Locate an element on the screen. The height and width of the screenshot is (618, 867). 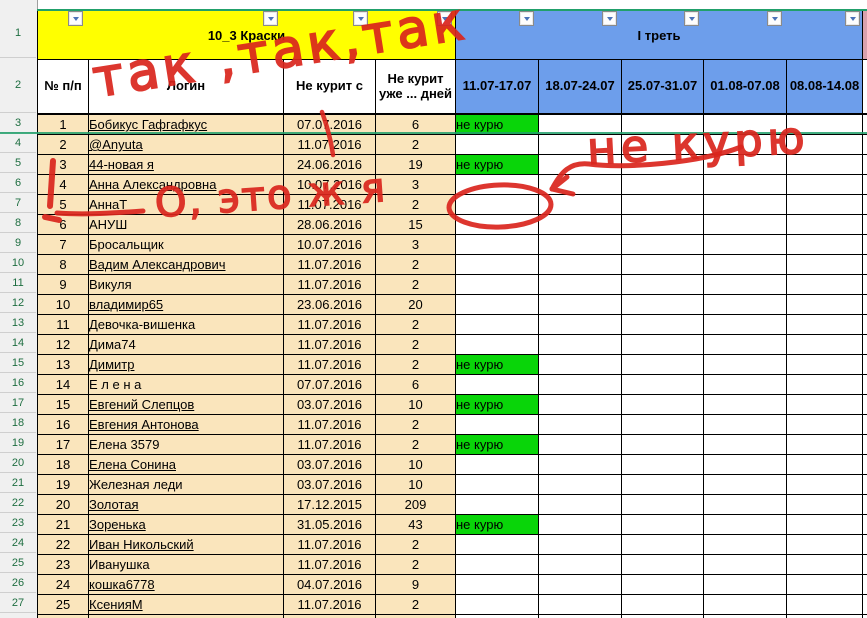
cell-login: КсенияМ is located at coordinates (186, 604).